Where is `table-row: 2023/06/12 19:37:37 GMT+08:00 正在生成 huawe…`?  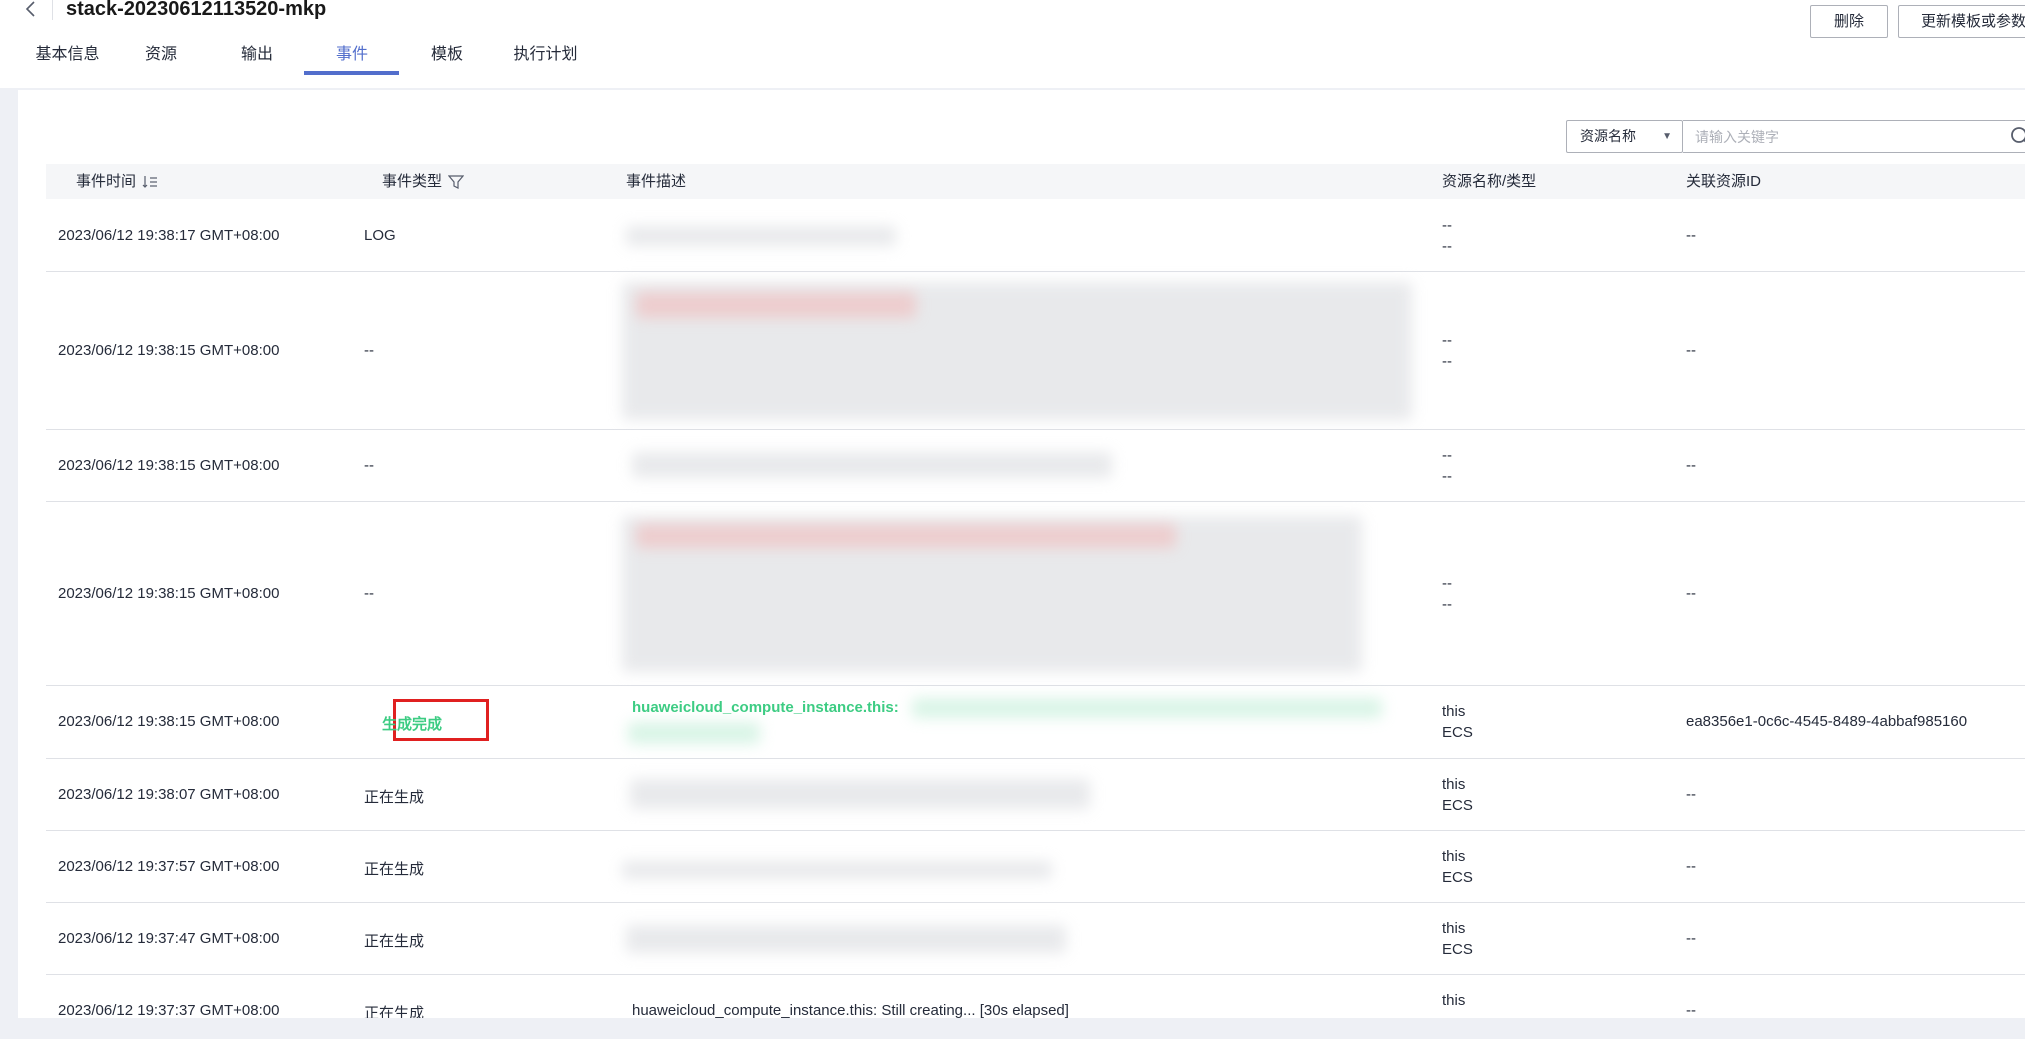 table-row: 2023/06/12 19:37:37 GMT+08:00 正在生成 huawe… is located at coordinates (1035, 997).